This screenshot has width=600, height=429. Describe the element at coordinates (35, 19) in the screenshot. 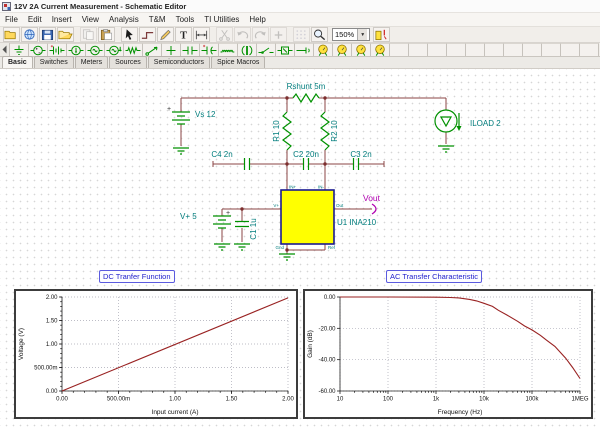

I see `menu-edit: Edit` at that location.